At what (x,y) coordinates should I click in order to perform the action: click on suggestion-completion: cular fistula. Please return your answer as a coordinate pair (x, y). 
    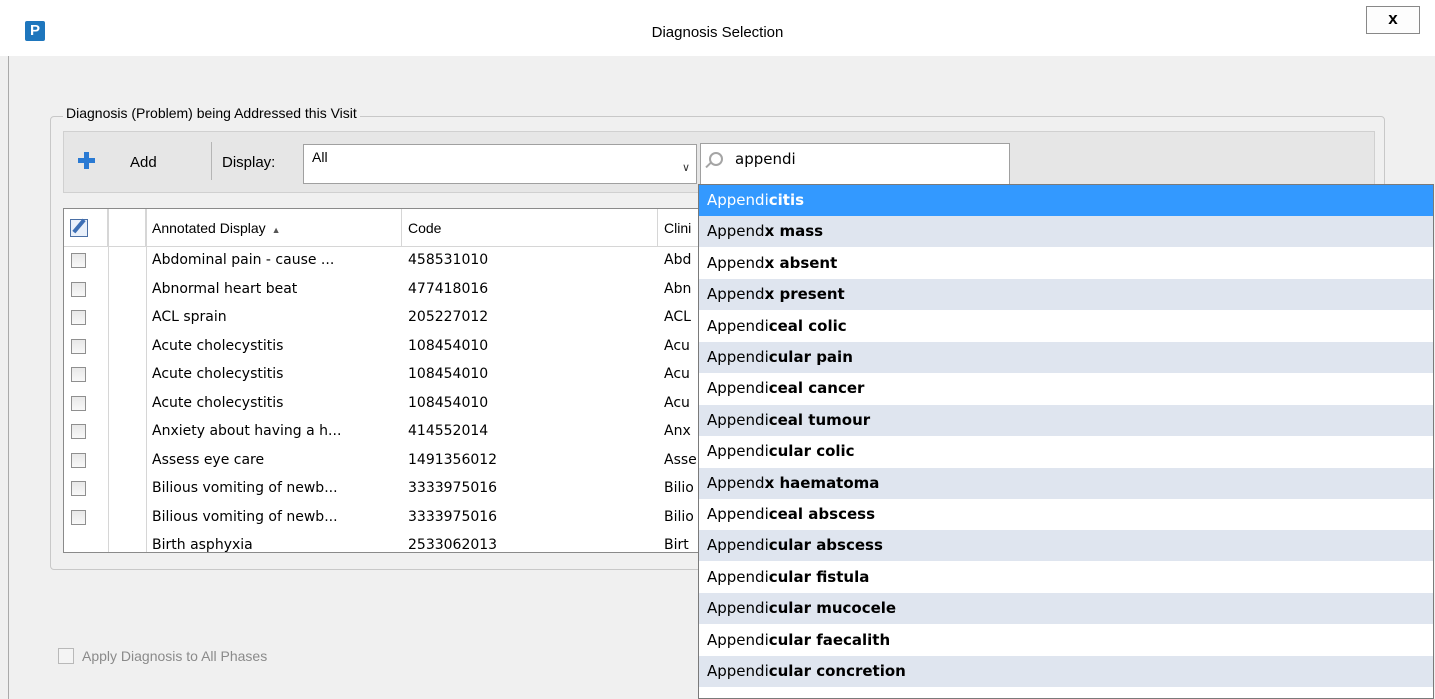
    Looking at the image, I should click on (819, 576).